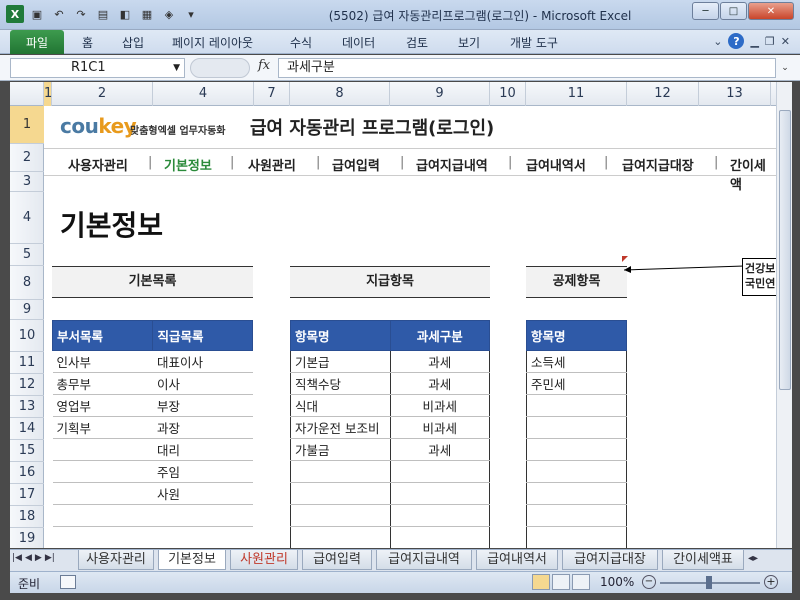 The height and width of the screenshot is (600, 800). Describe the element at coordinates (59, 14) in the screenshot. I see `undo-icon: ↶` at that location.